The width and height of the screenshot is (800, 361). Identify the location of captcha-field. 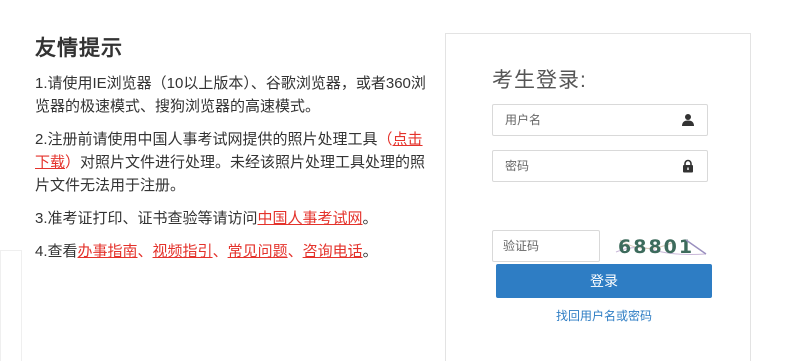
(546, 246).